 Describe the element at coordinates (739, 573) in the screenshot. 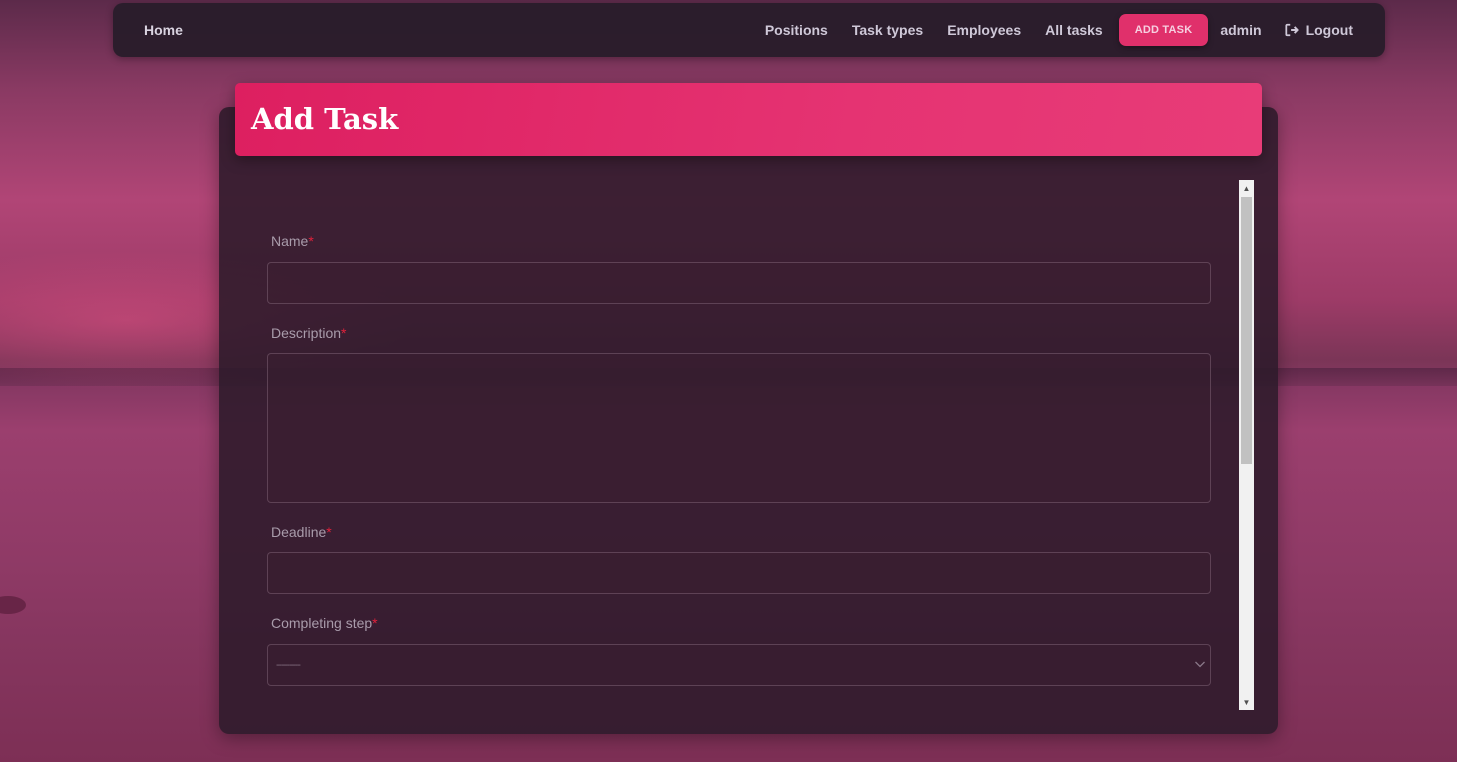

I see `deadline-input` at that location.